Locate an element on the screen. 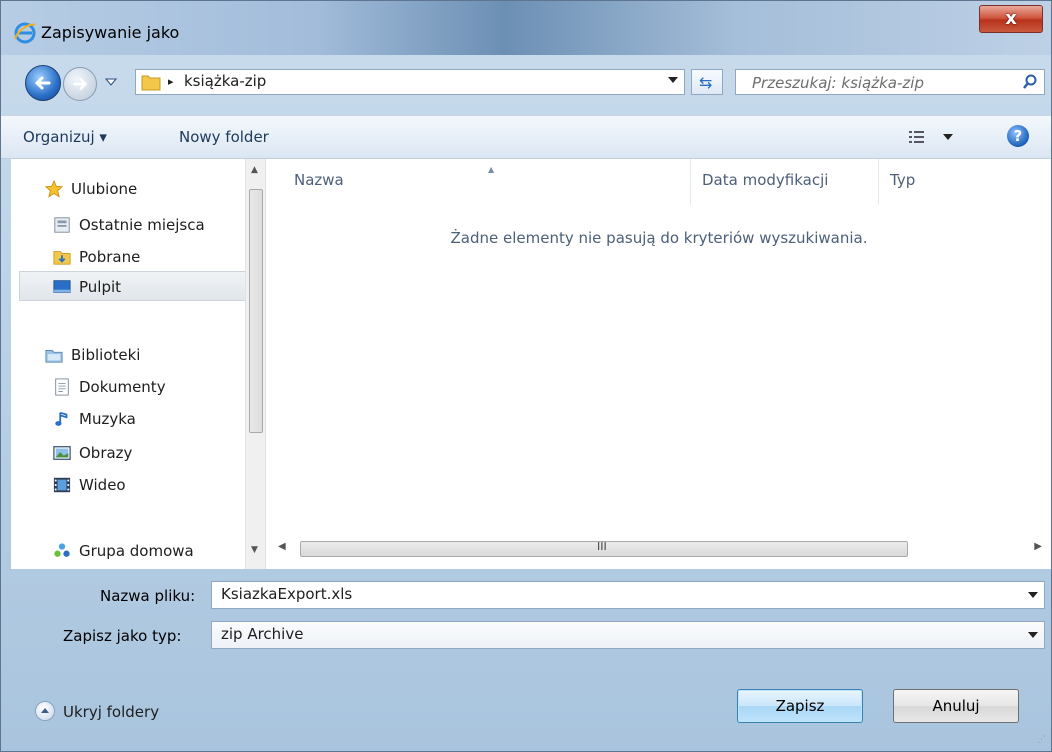 Image resolution: width=1052 pixels, height=752 pixels. cancel-button: Anuluj is located at coordinates (956, 706).